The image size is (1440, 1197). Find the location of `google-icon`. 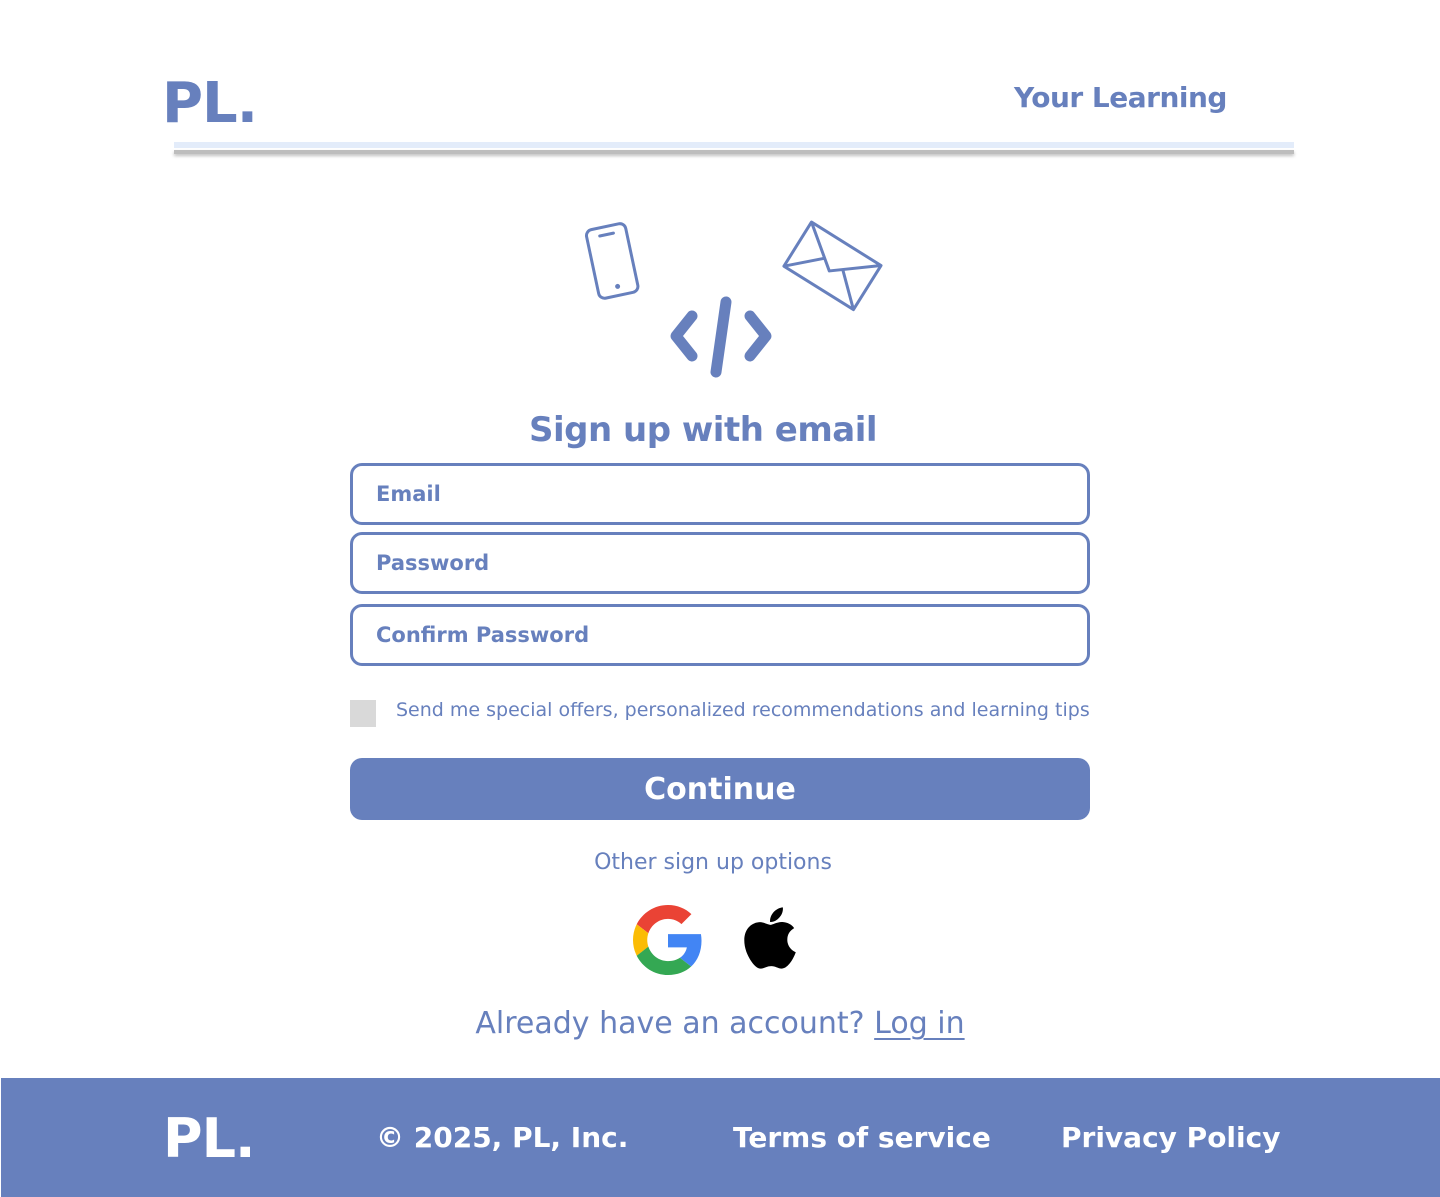

google-icon is located at coordinates (668, 940).